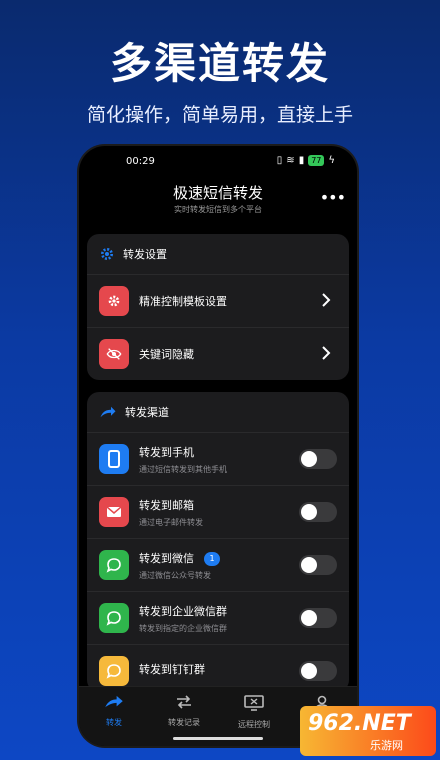 This screenshot has height=760, width=440. What do you see at coordinates (359, 723) in the screenshot?
I see `watermark-logo-text: 962.NET` at bounding box center [359, 723].